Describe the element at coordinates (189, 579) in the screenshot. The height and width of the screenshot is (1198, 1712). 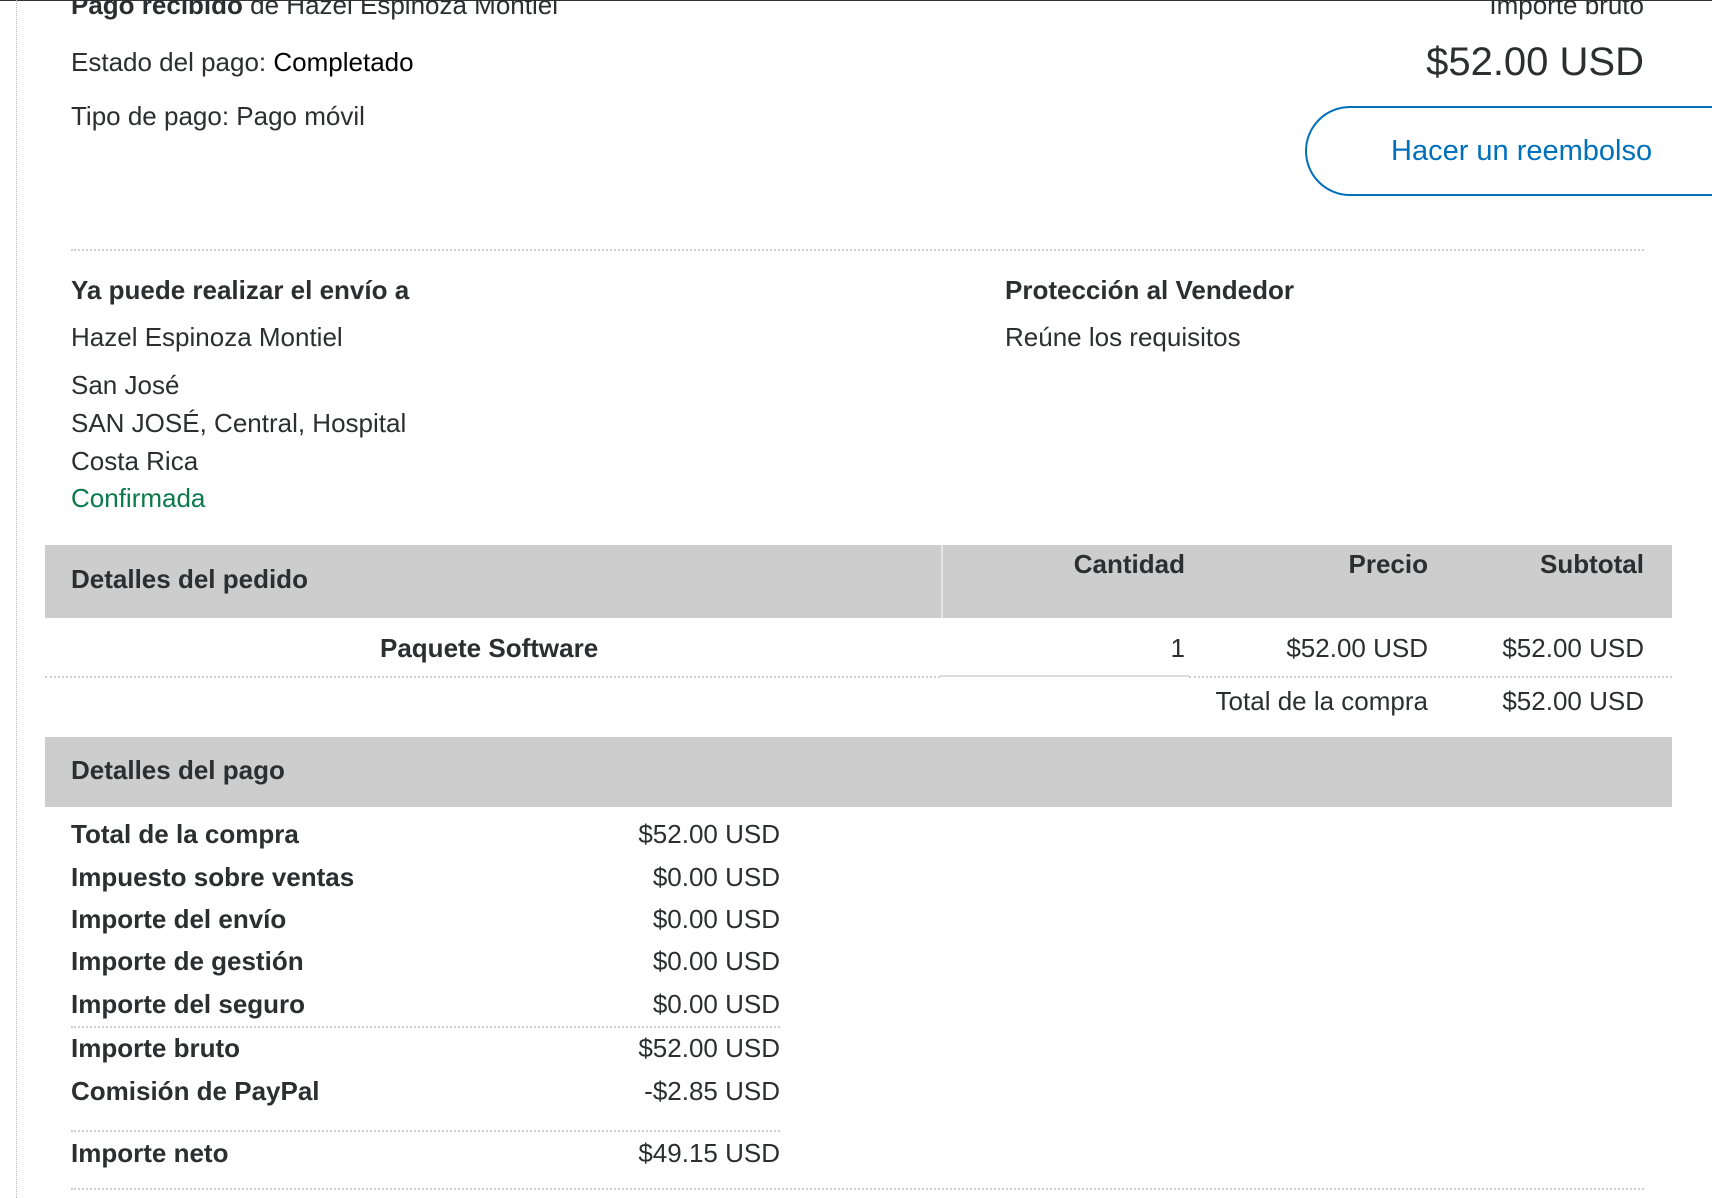
I see `order-details-title: Detalles del pedido` at that location.